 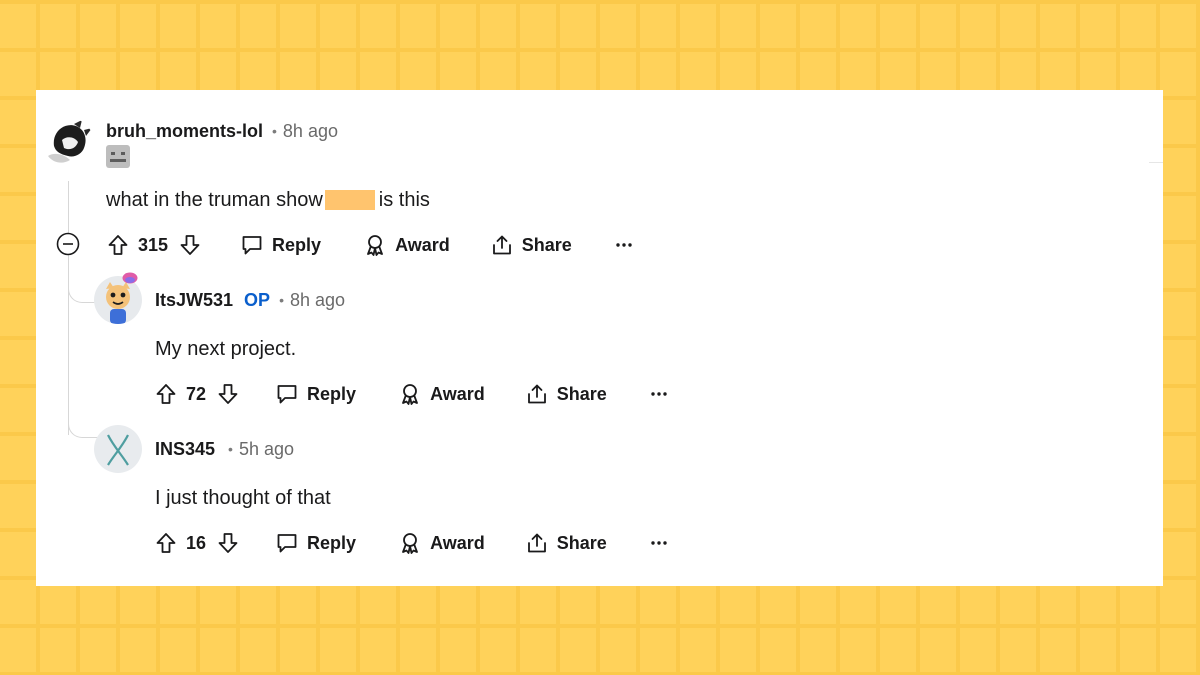 I want to click on heart-flair-icon, so click(x=130, y=277).